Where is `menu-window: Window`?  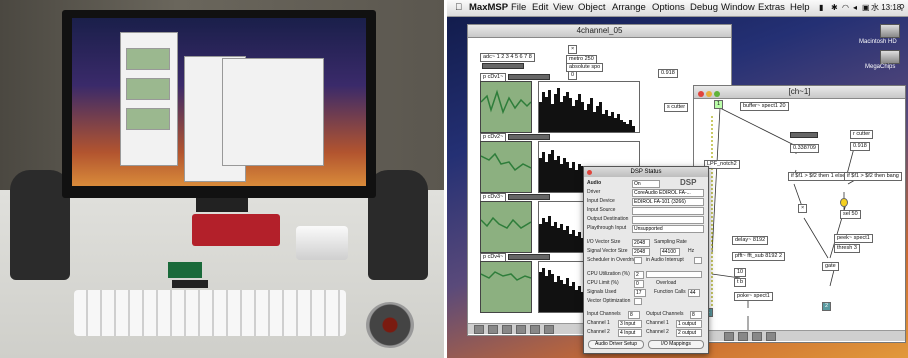 menu-window: Window is located at coordinates (738, 8).